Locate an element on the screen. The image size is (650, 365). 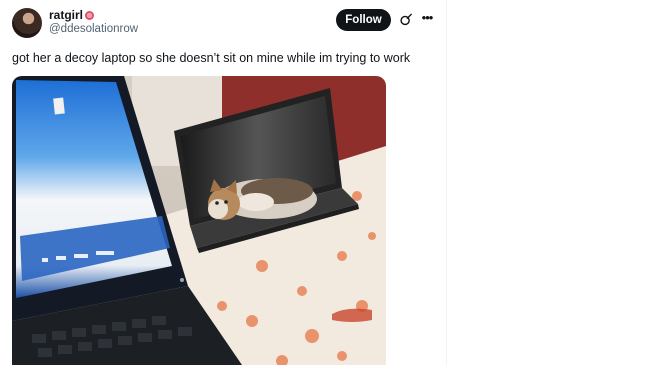
avatar is located at coordinates (27, 23).